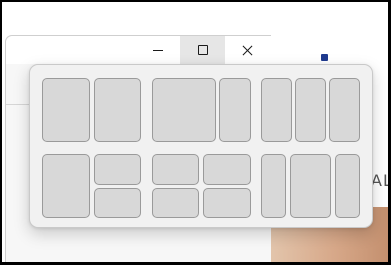 This screenshot has height=265, width=391. I want to click on background-logo-mark, so click(324, 57).